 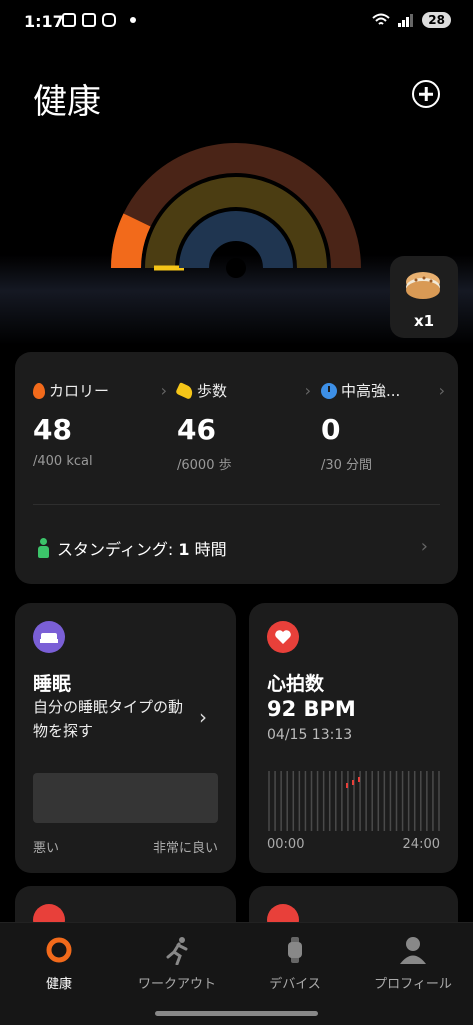 What do you see at coordinates (109, 20) in the screenshot?
I see `instagram-icon` at bounding box center [109, 20].